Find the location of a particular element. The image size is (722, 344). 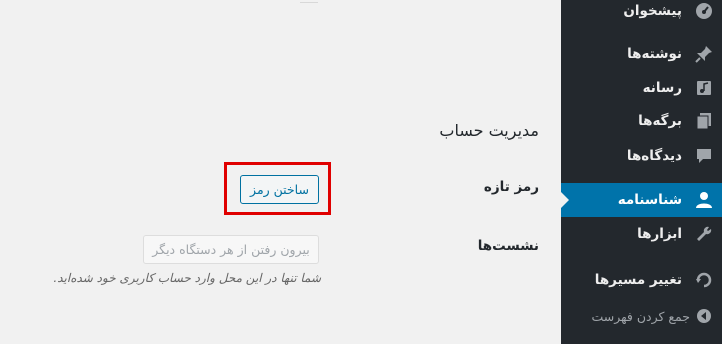

sidebar-item-comments: دیدگاه‌ها is located at coordinates (641, 156).